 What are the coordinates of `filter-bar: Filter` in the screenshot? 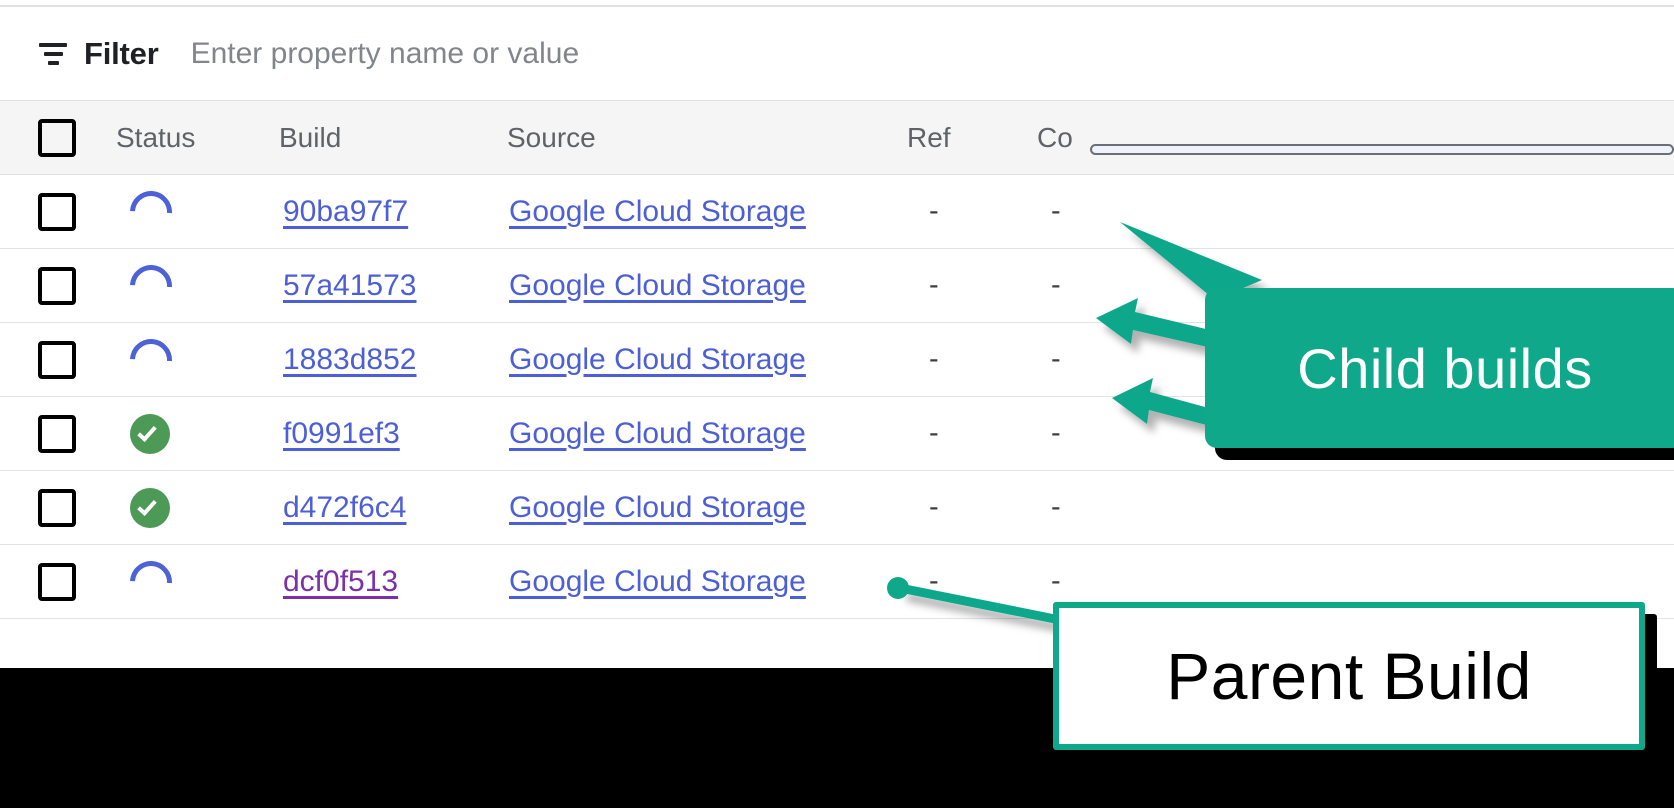 It's located at (837, 54).